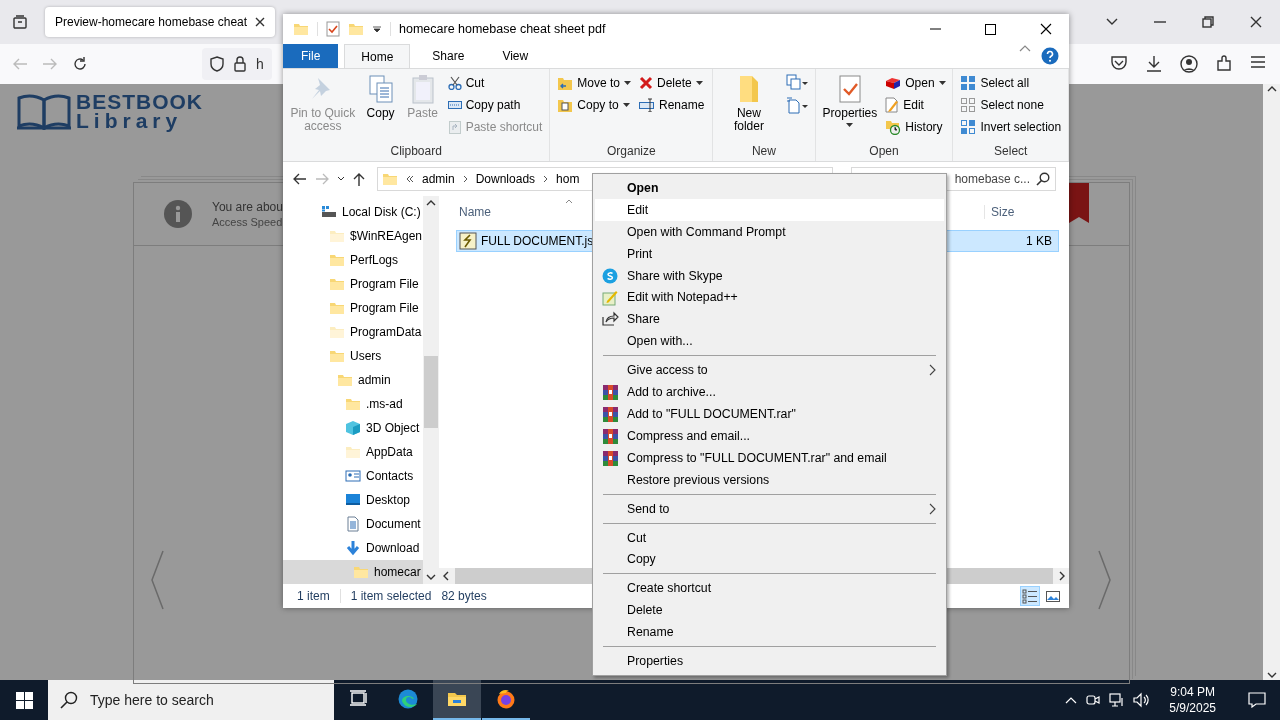 This screenshot has height=720, width=1280. Describe the element at coordinates (130, 120) in the screenshot. I see `logo-text: Library` at that location.